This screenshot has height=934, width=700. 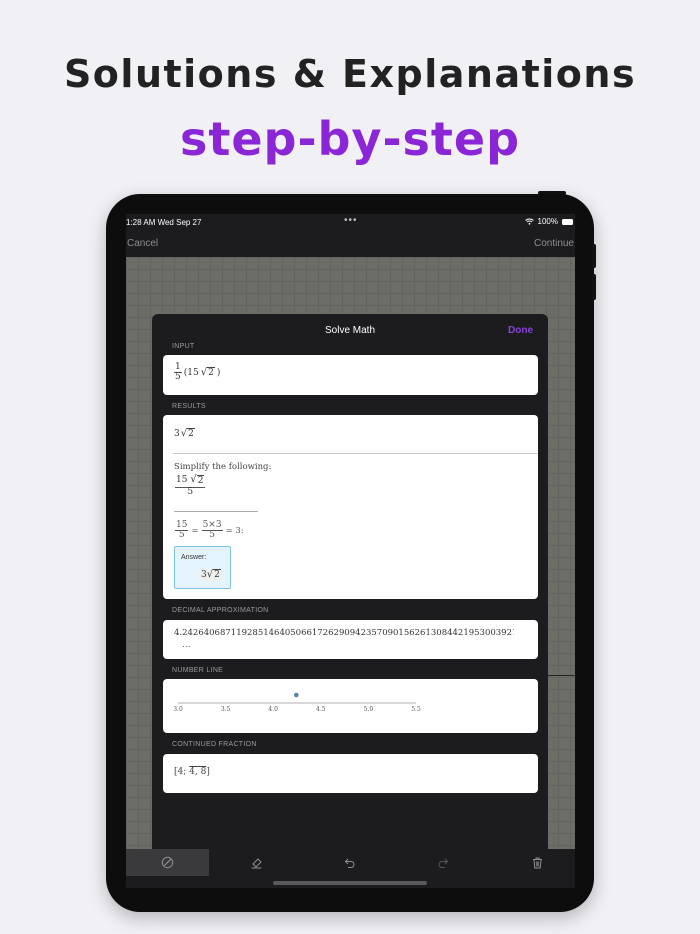 I want to click on device-volume-up-button, so click(x=594, y=256).